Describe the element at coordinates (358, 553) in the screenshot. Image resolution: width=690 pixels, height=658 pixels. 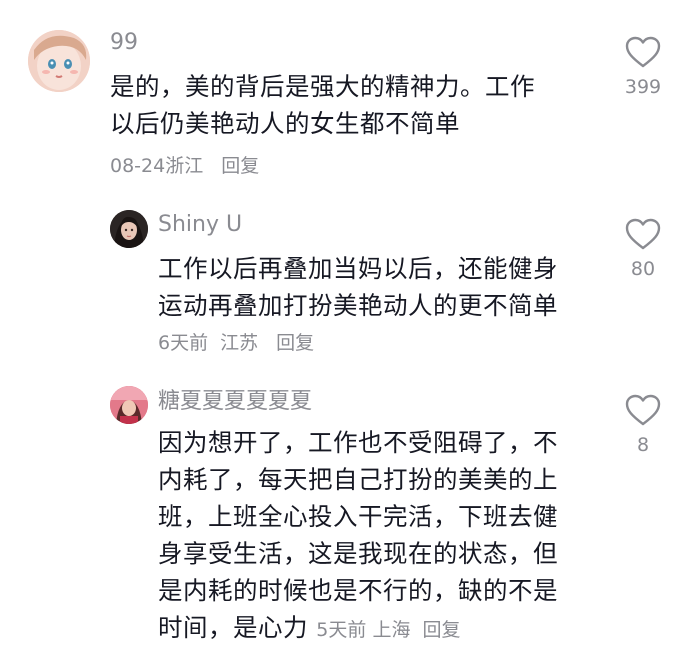
I see `comment-text-line: 身享受生活，这是我现在的状态，但` at that location.